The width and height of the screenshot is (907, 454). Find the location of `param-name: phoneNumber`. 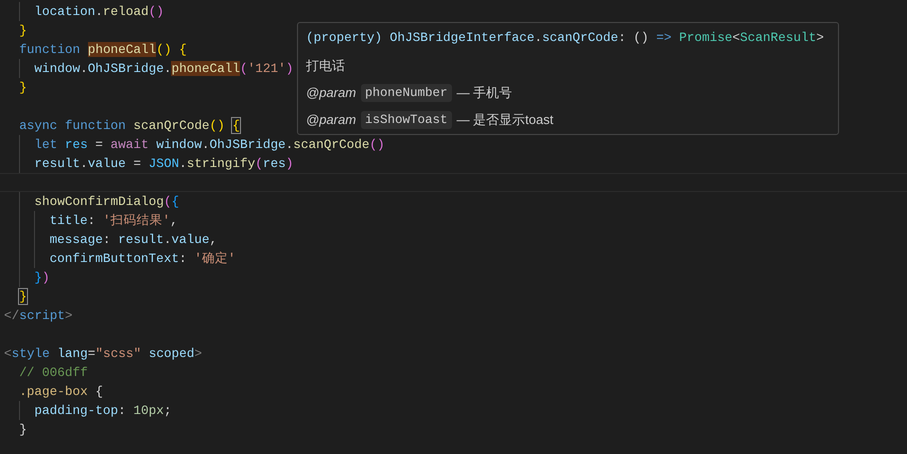

param-name: phoneNumber is located at coordinates (406, 93).